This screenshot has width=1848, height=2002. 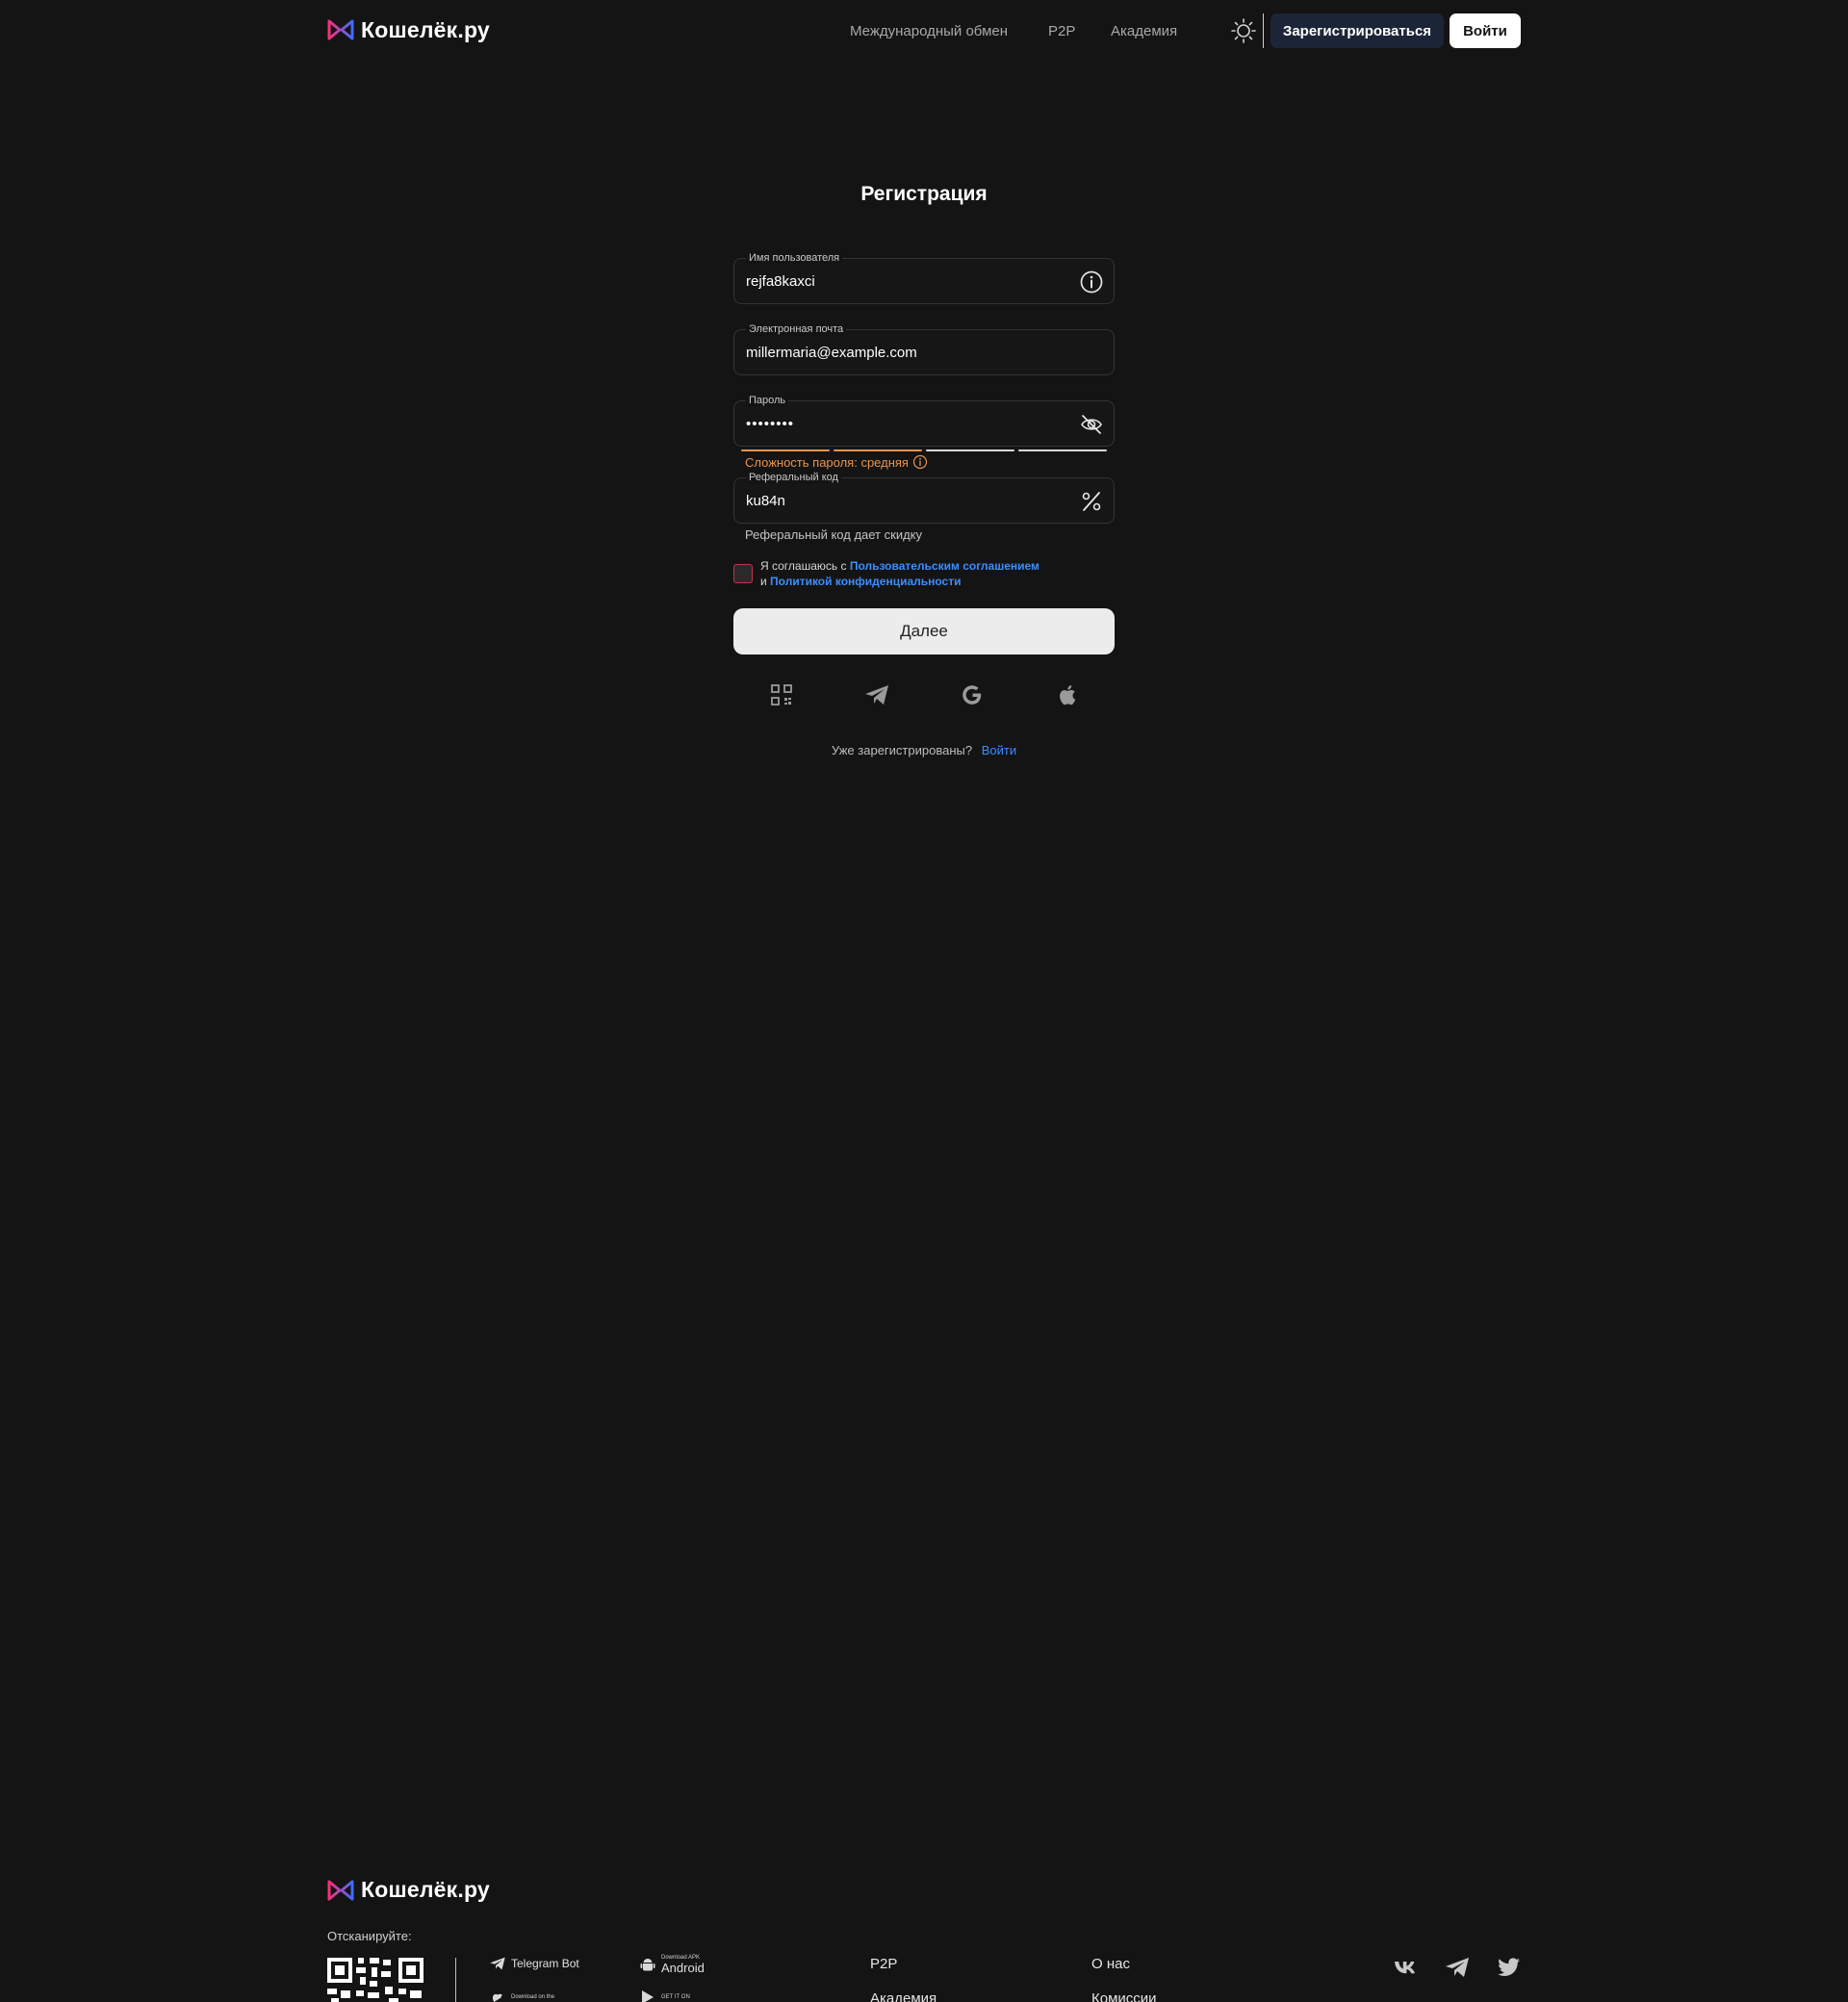 I want to click on footer-brand-name: Кошелёк.ру, so click(x=425, y=1889).